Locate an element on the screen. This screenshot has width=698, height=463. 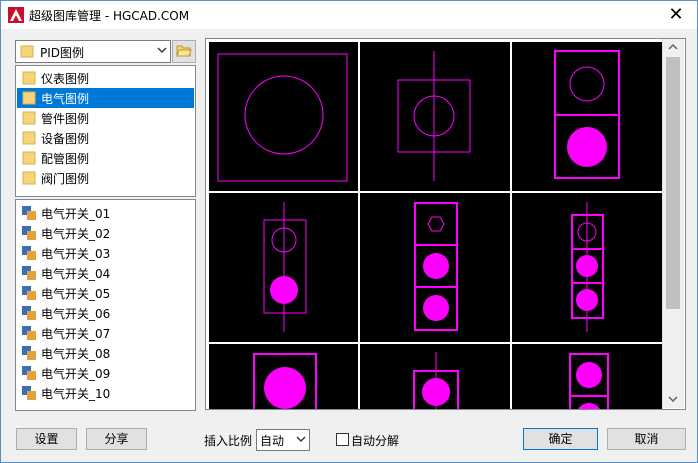
library-select-value: PID图例 is located at coordinates (62, 53).